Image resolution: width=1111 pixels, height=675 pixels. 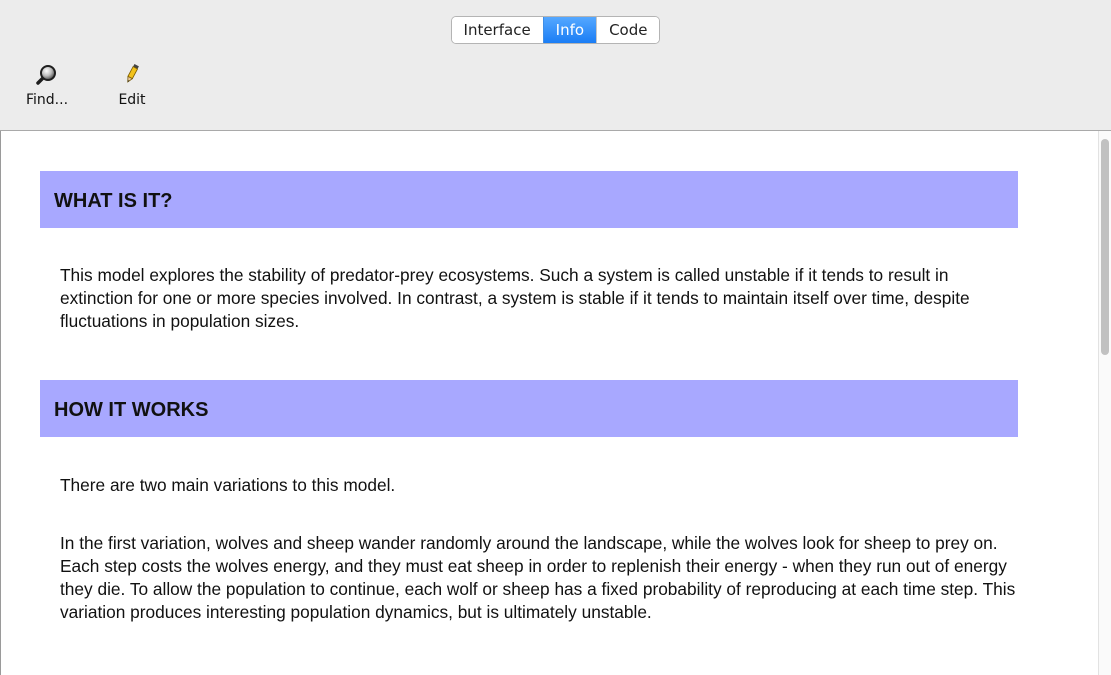 I want to click on tab-code: Code, so click(x=628, y=30).